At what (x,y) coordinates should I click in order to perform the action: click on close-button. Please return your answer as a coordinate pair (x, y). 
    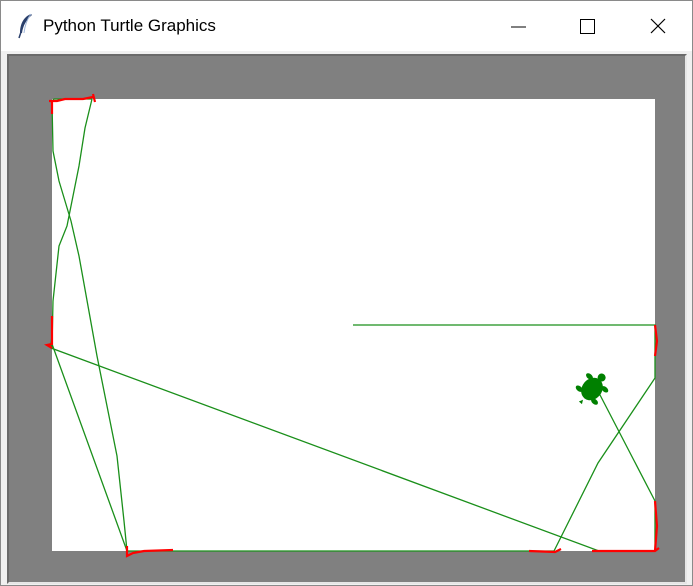
    Looking at the image, I should click on (657, 26).